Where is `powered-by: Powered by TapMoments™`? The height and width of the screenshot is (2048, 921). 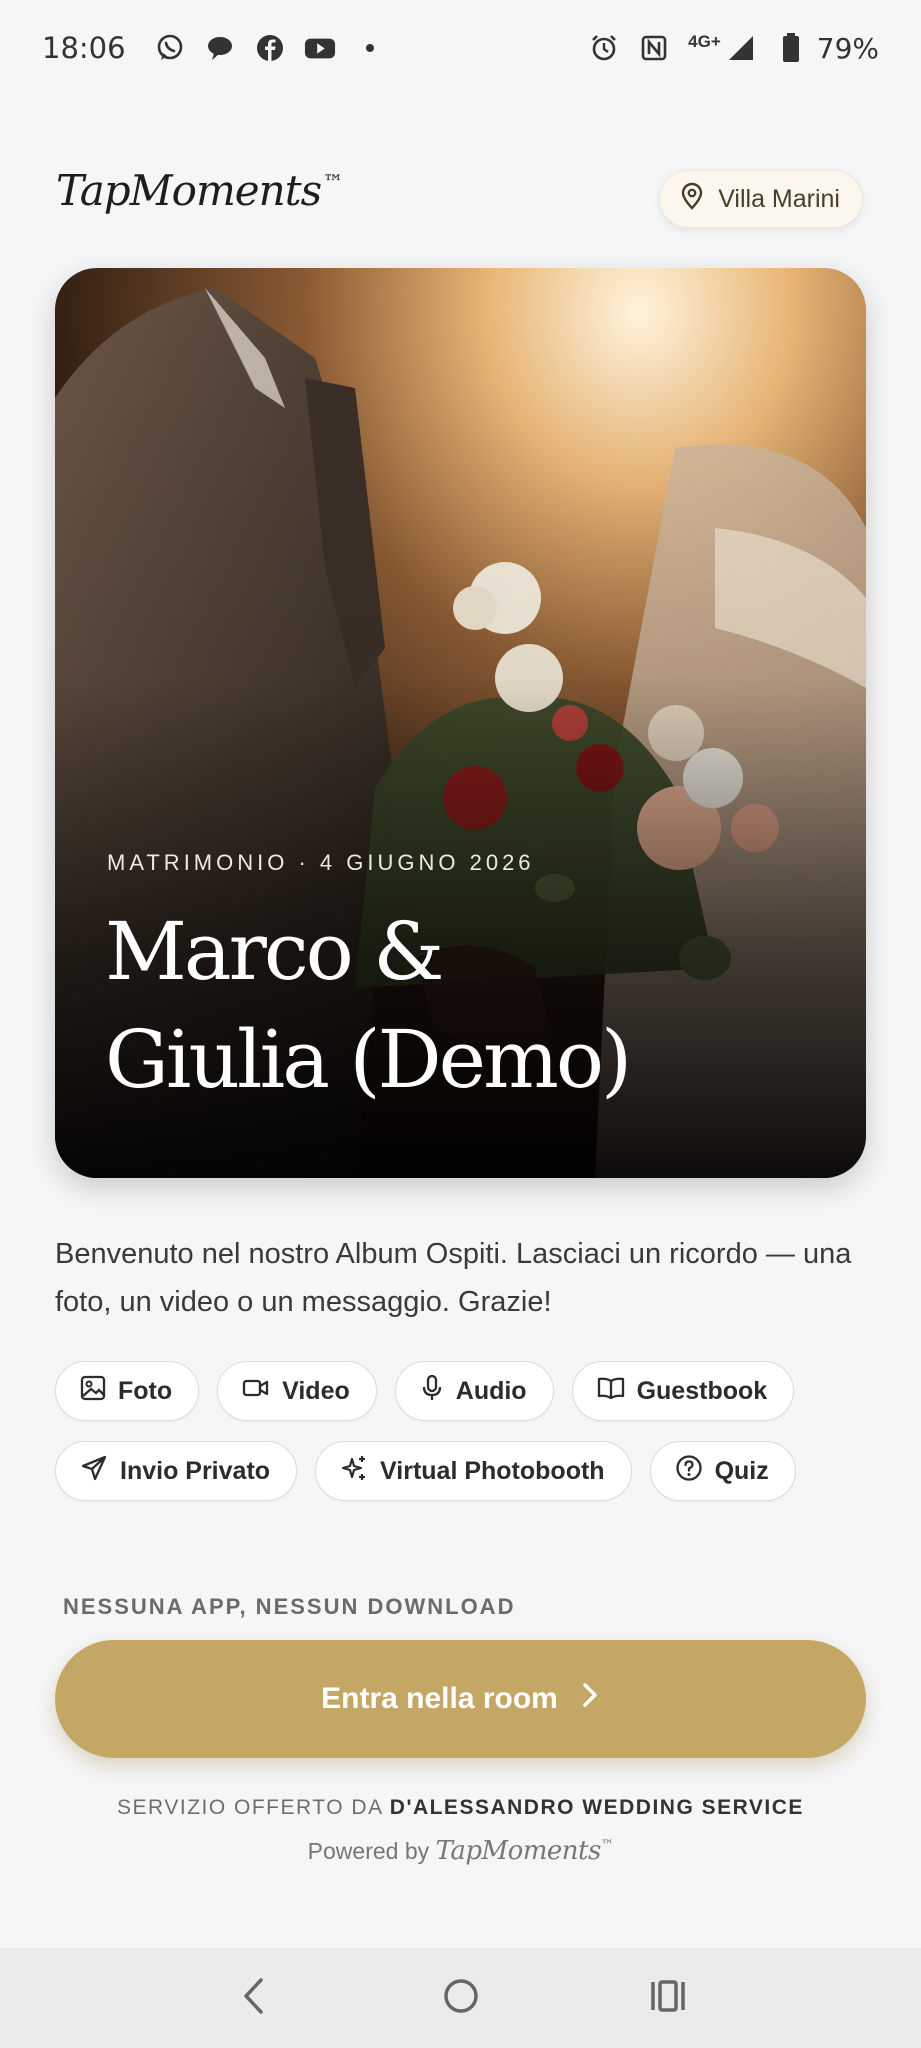
powered-by: Powered by TapMoments™ is located at coordinates (460, 1851).